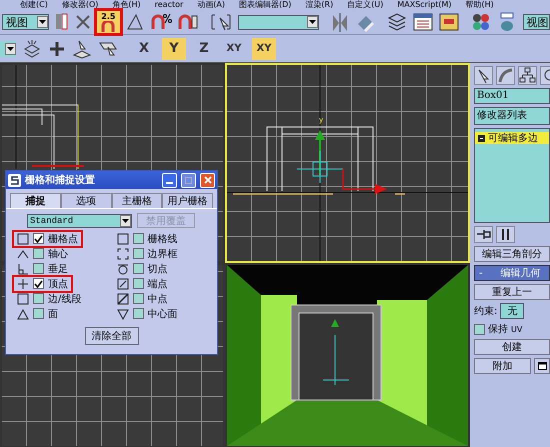 The image size is (550, 447). What do you see at coordinates (498, 329) in the screenshot?
I see `preserve-label: 保持` at bounding box center [498, 329].